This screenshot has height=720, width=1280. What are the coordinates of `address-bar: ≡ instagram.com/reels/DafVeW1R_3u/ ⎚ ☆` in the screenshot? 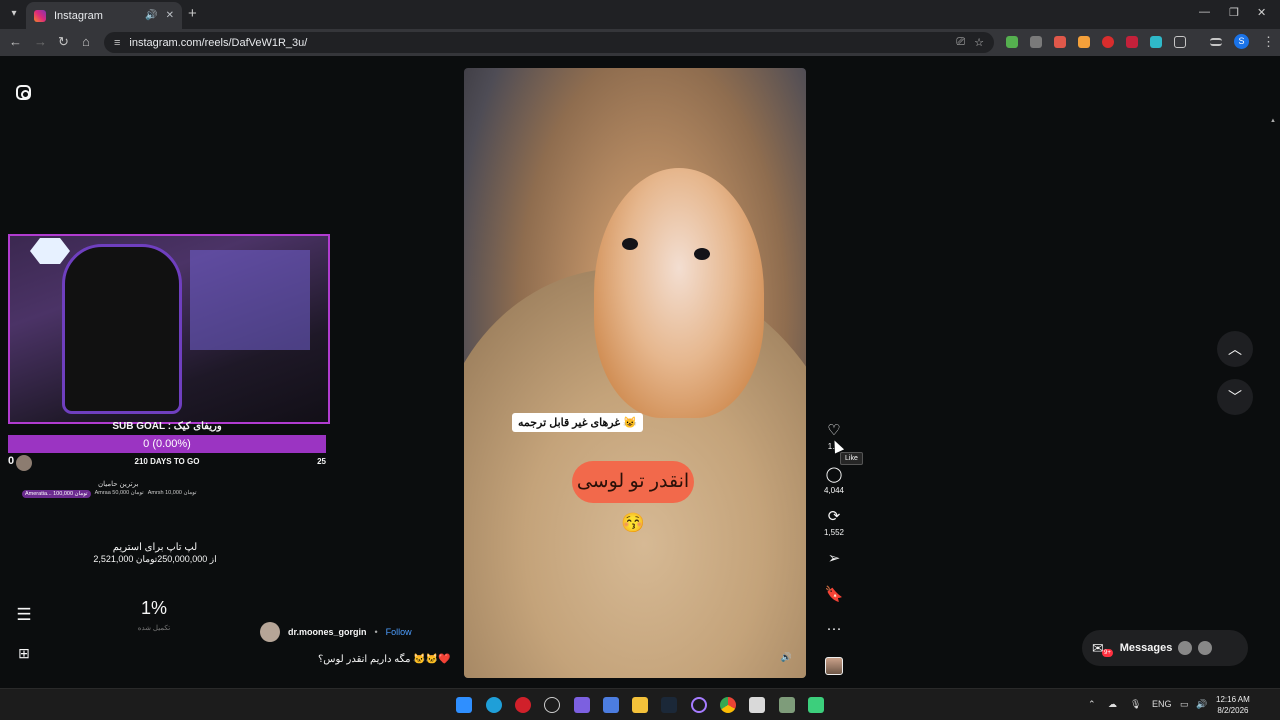 It's located at (549, 42).